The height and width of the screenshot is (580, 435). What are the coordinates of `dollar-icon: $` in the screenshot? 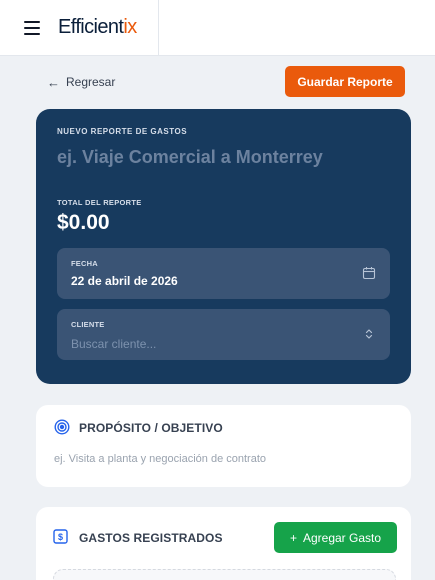 It's located at (60, 536).